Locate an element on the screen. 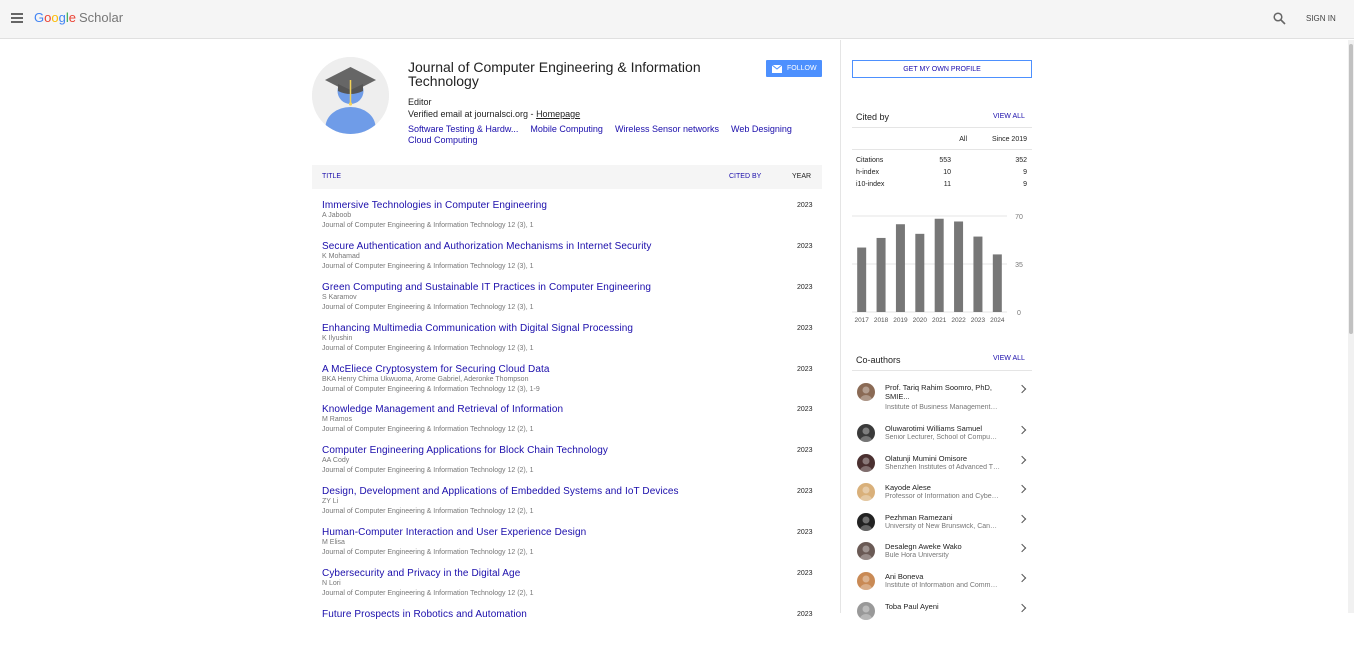 Image resolution: width=1354 pixels, height=649 pixels. article-authors: ZY Li is located at coordinates (330, 502).